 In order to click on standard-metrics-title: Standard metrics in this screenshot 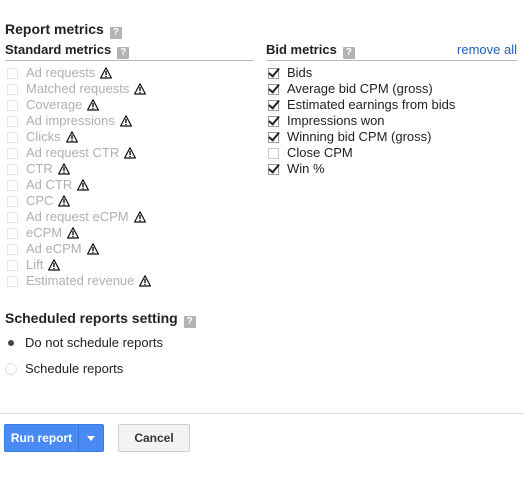, I will do `click(58, 49)`.